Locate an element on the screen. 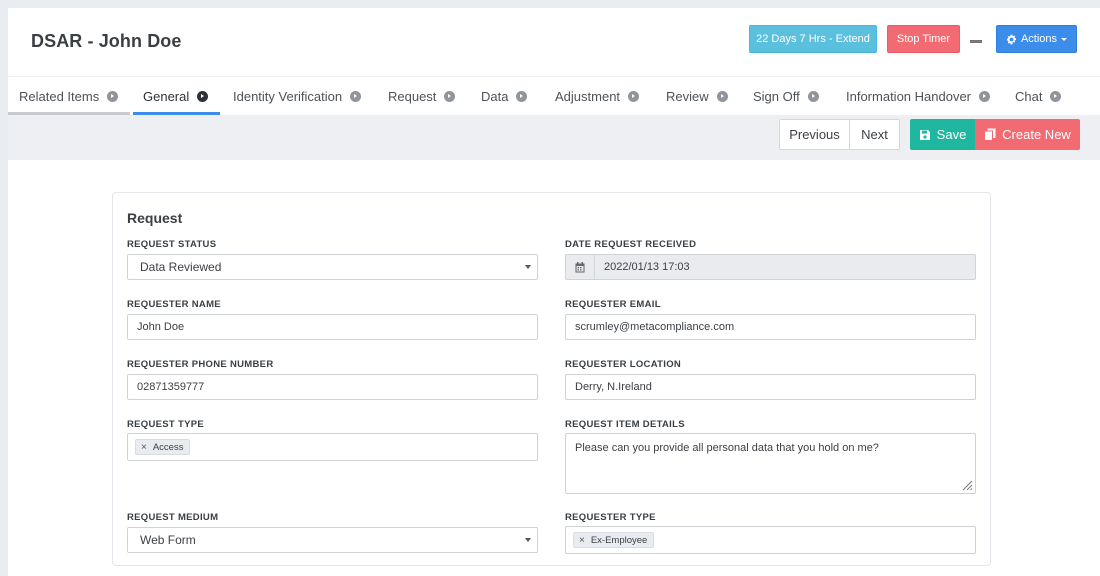  floppy-disk-icon is located at coordinates (924, 134).